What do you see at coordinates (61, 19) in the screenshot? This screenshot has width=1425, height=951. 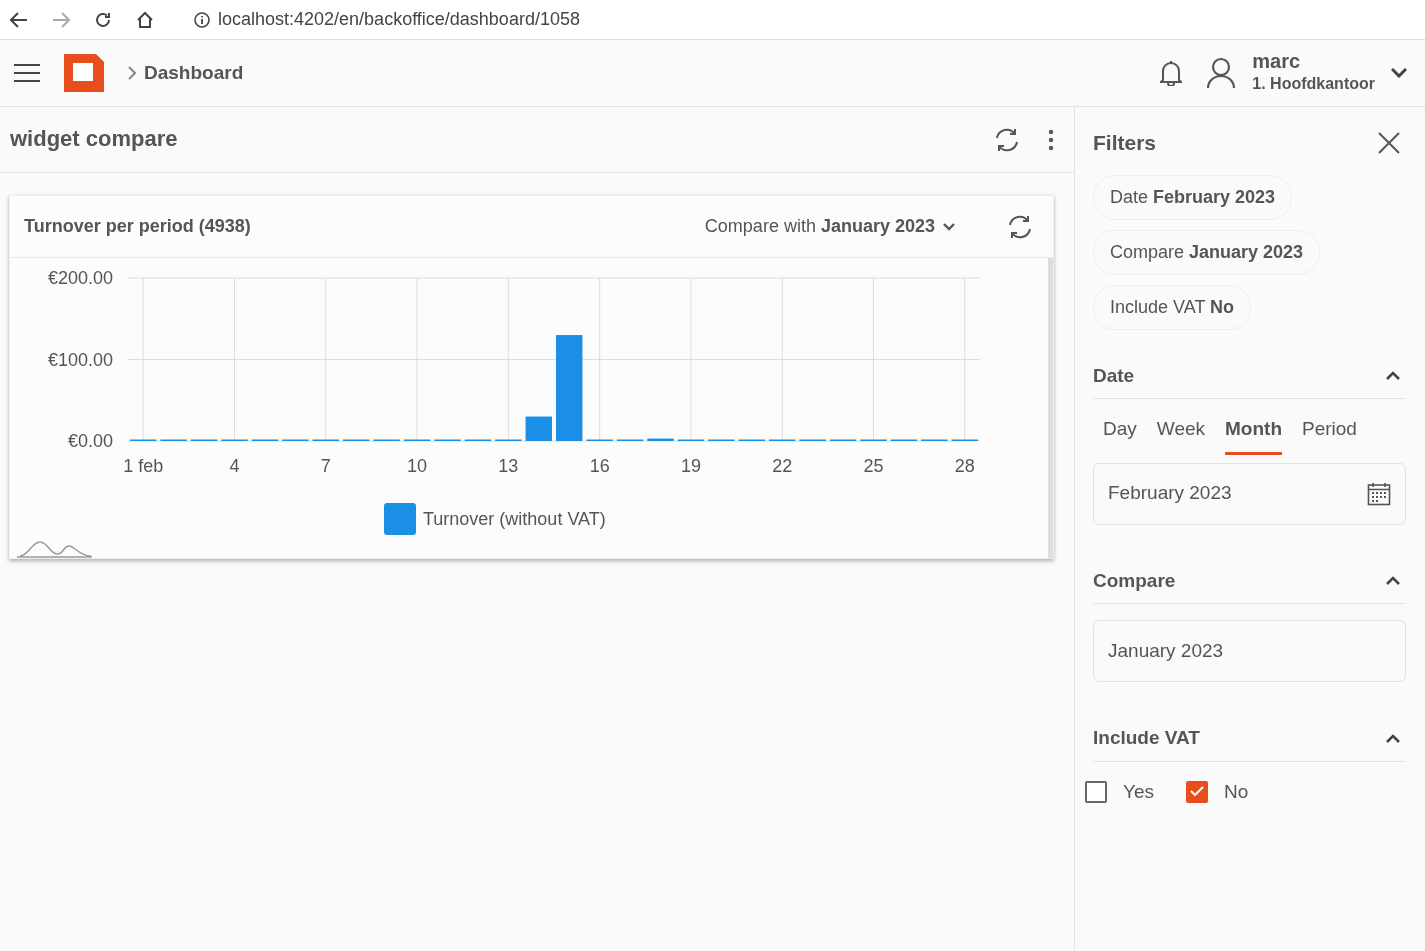 I see `forward-icon` at bounding box center [61, 19].